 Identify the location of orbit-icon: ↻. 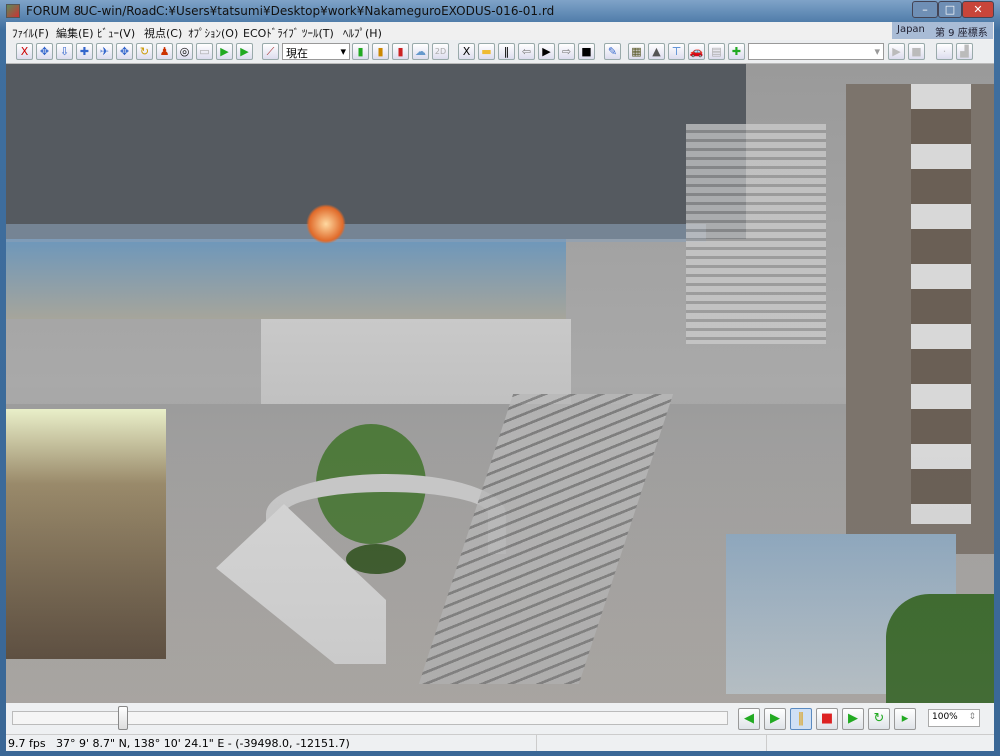
(144, 51).